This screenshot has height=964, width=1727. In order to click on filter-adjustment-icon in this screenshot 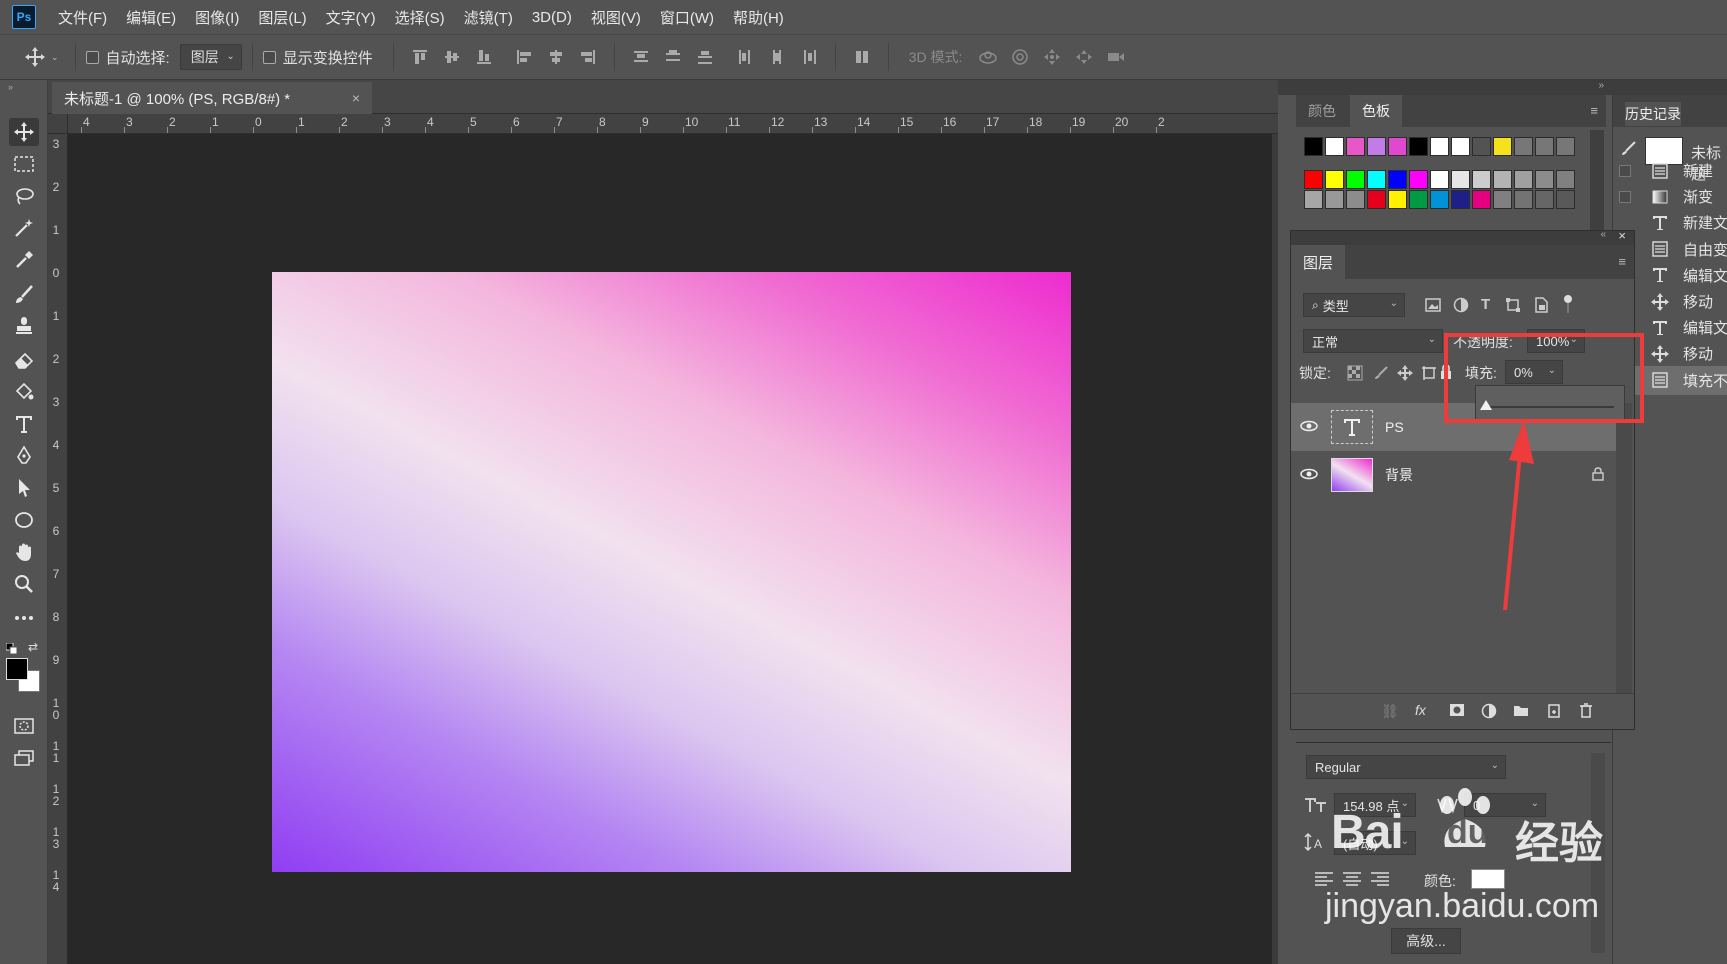, I will do `click(1461, 306)`.